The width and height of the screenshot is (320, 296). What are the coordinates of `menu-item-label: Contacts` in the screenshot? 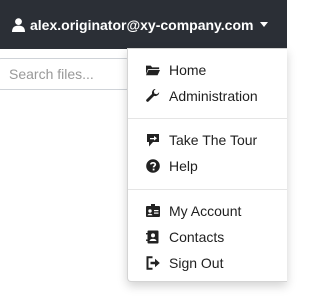 It's located at (197, 237).